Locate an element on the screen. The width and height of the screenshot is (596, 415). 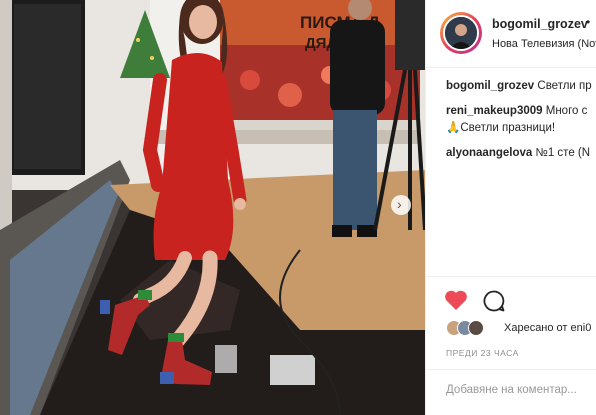
comment-row: reni_makeup3009 Много с is located at coordinates (521, 111).